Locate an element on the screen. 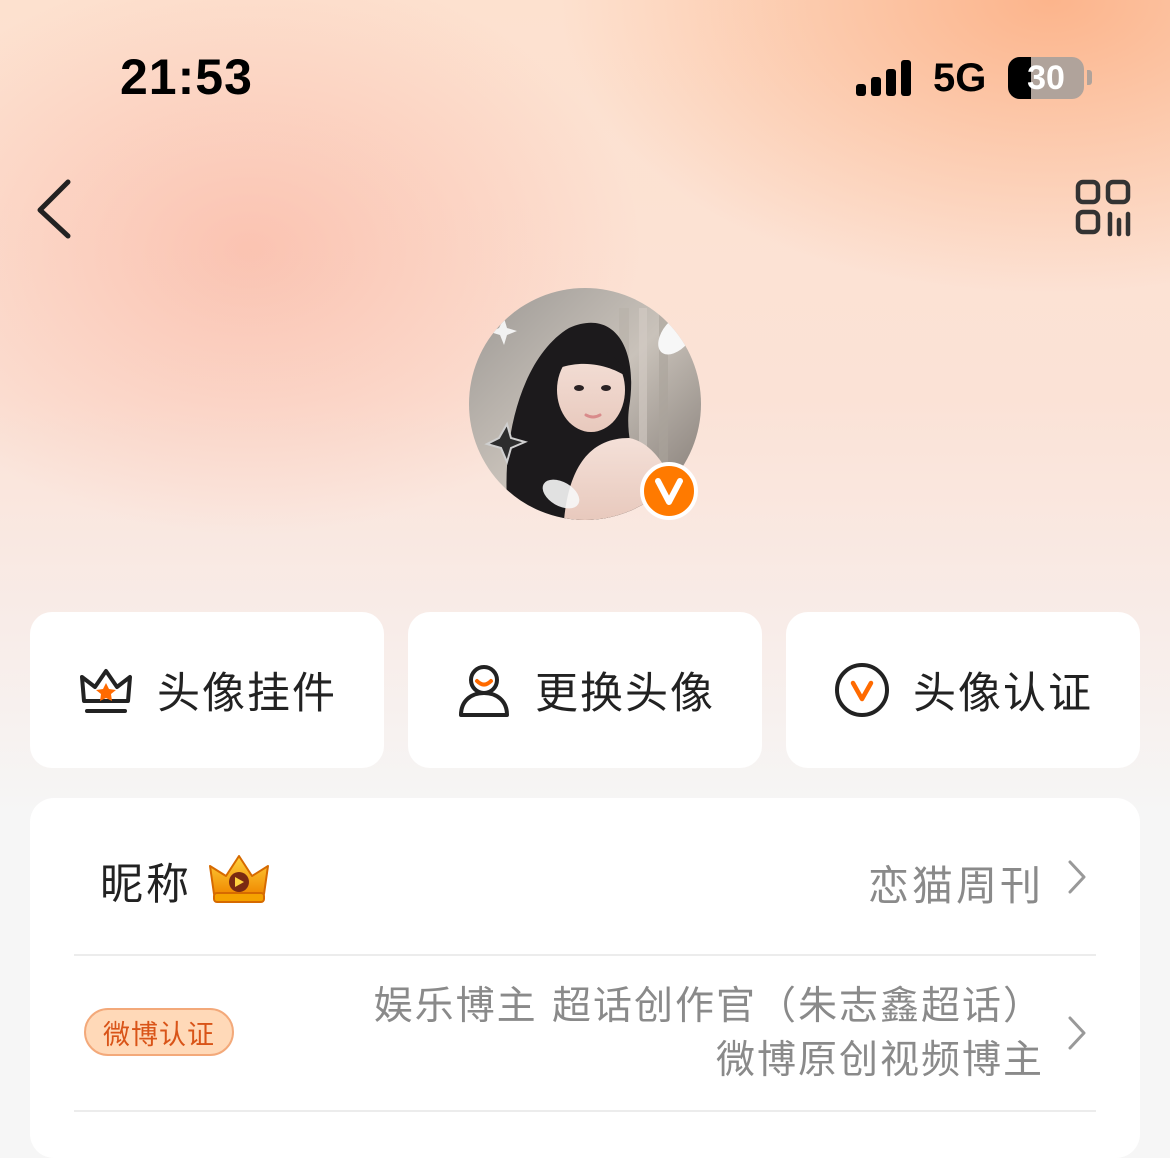  nickname-value: 恋猫周刊 is located at coordinates (956, 886).